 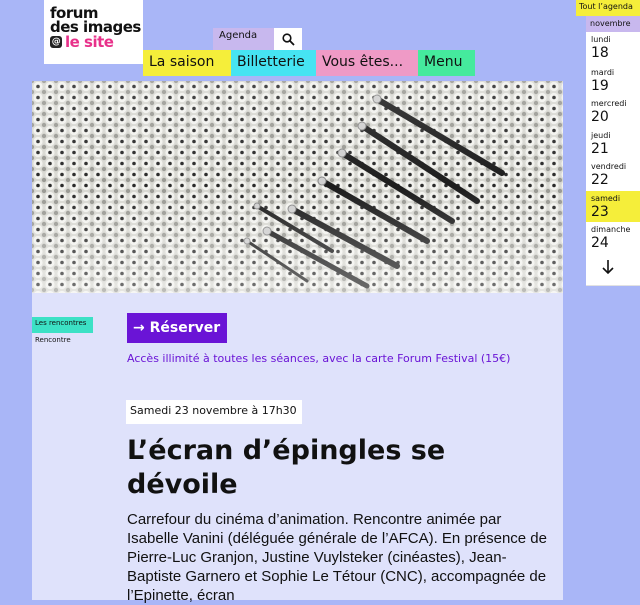 What do you see at coordinates (187, 63) in the screenshot?
I see `nav-la-saison: La saison` at bounding box center [187, 63].